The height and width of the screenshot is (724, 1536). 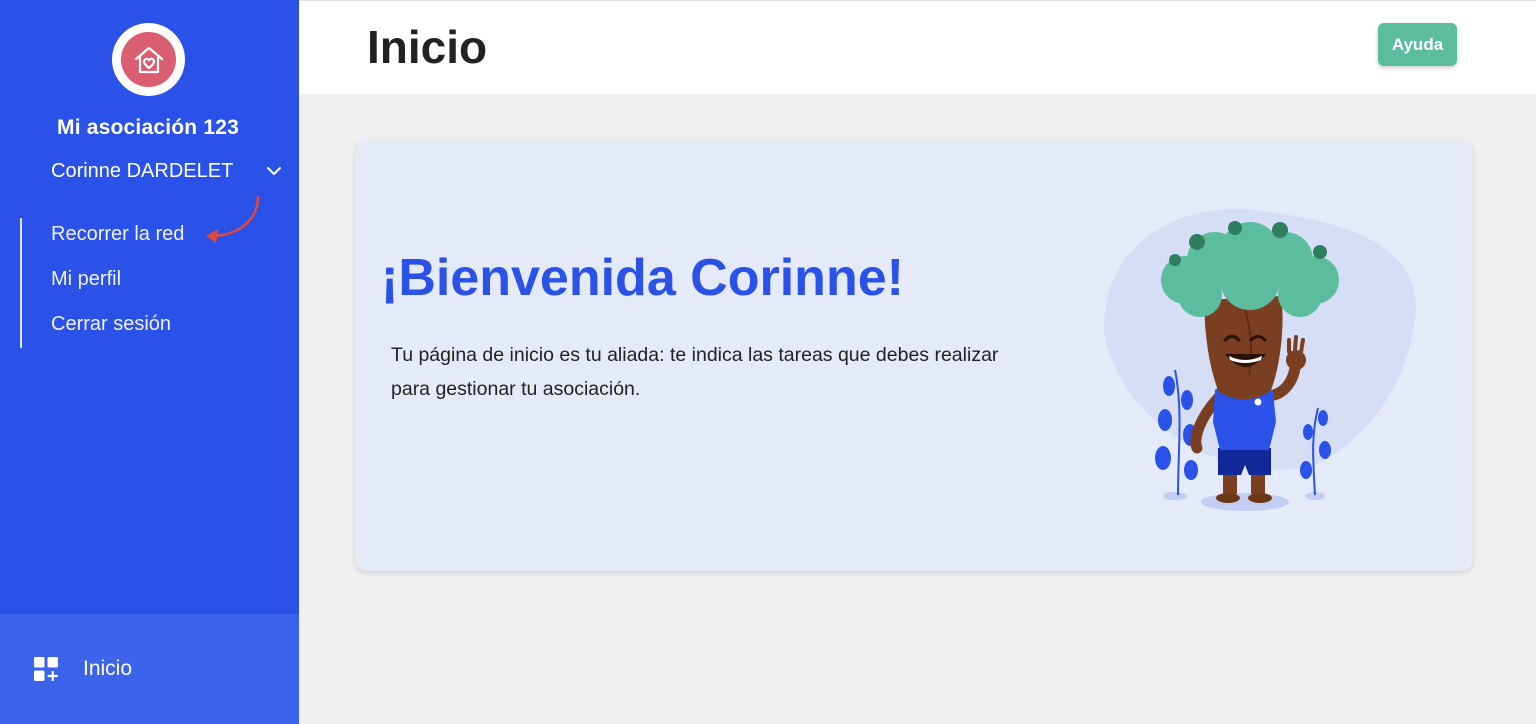 I want to click on page-title: Inicio, so click(x=427, y=47).